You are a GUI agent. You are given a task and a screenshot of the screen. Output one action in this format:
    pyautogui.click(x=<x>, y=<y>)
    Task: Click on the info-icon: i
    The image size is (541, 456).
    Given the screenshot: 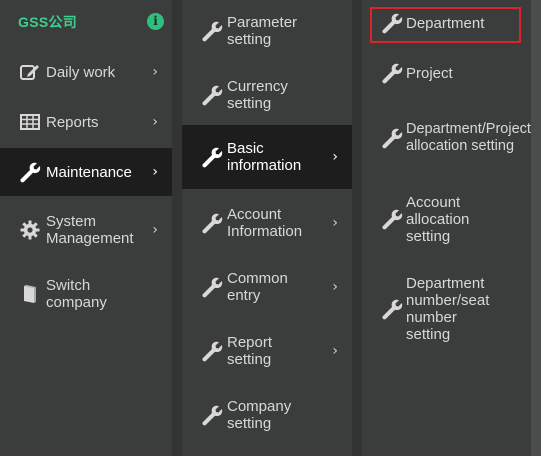 What is the action you would take?
    pyautogui.click(x=155, y=21)
    